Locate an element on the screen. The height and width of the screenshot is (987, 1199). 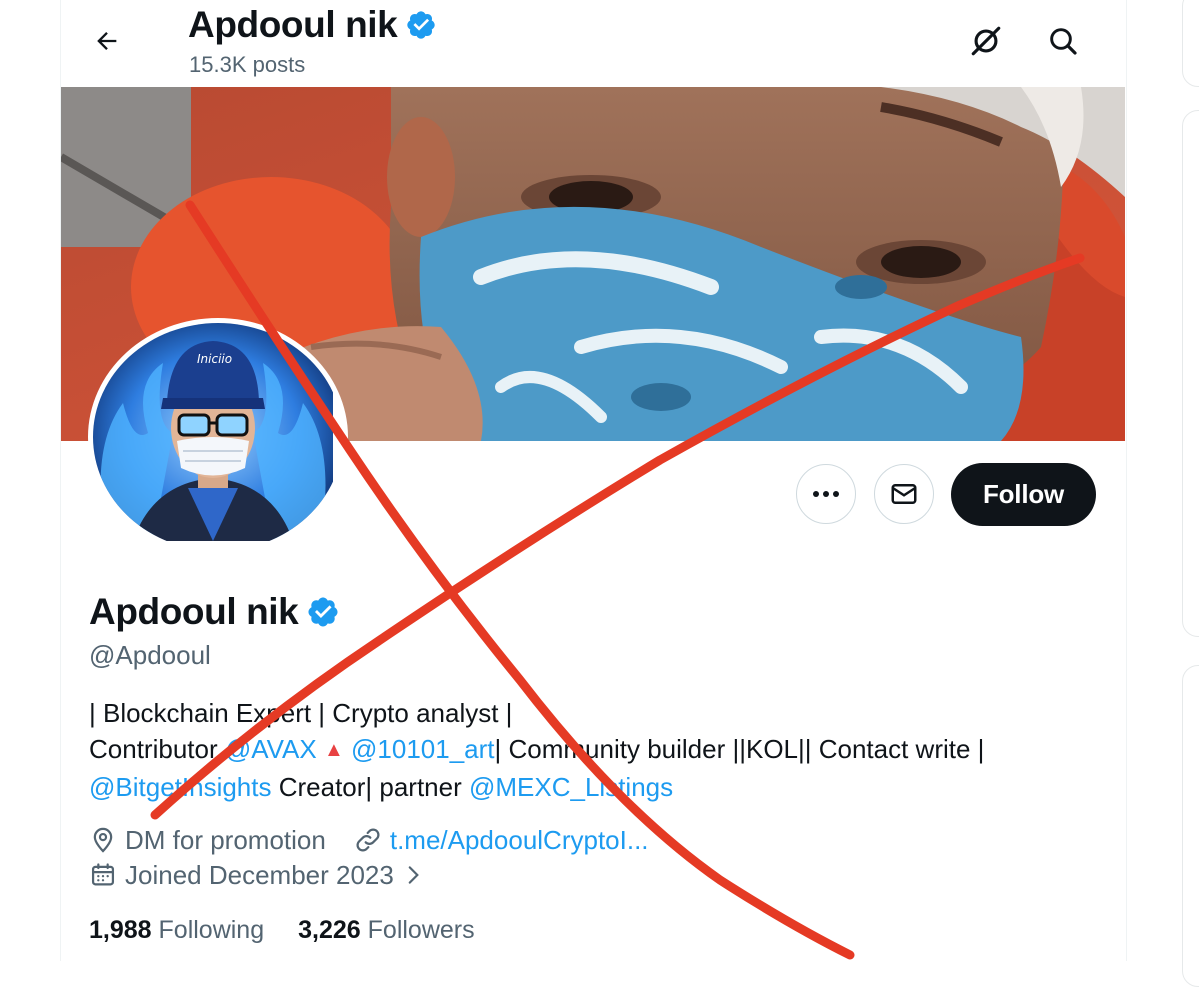
followers-label: Followers is located at coordinates (421, 929).